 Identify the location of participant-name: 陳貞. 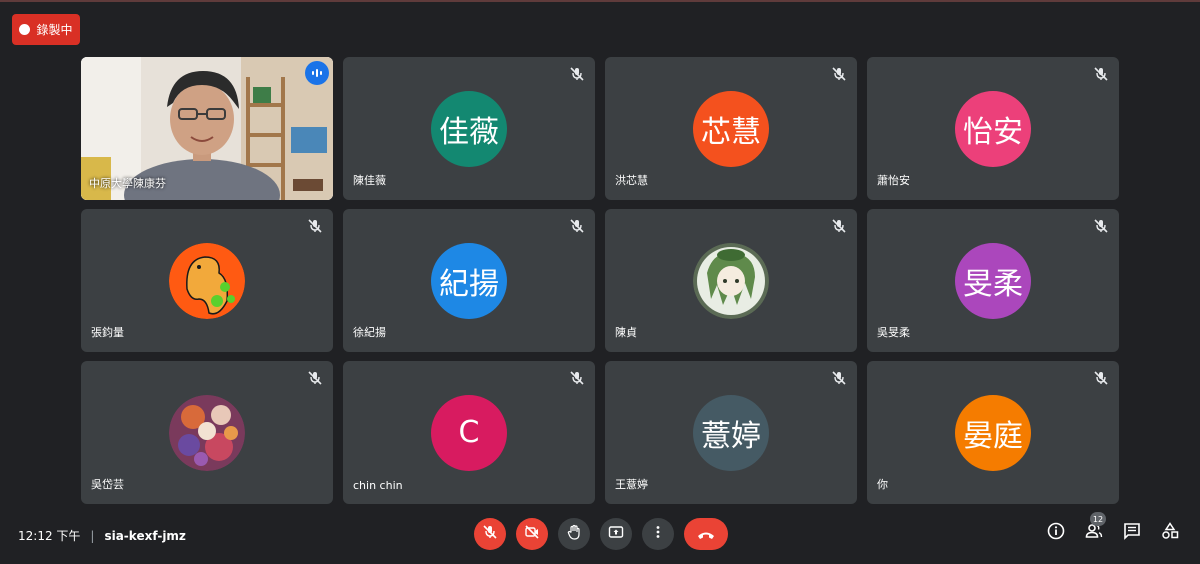
(626, 332).